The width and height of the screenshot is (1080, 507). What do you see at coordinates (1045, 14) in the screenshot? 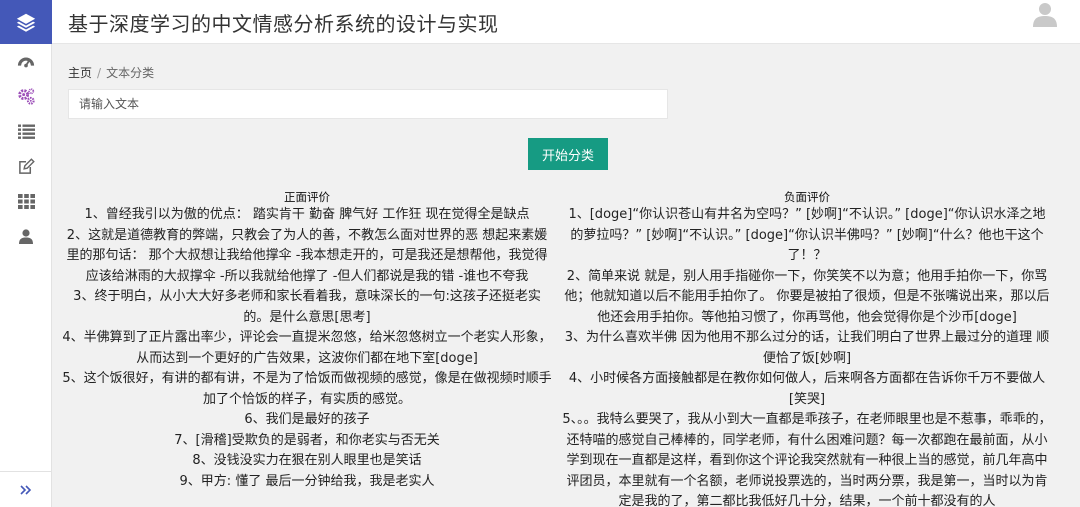
I see `user-avatar-icon` at bounding box center [1045, 14].